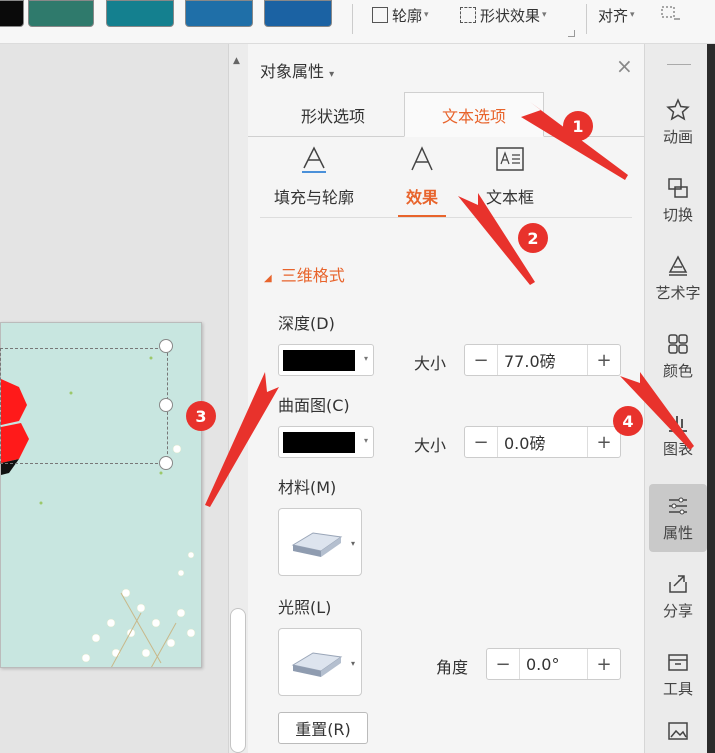  Describe the element at coordinates (678, 292) in the screenshot. I see `sidebar-item-label: 艺术字` at that location.